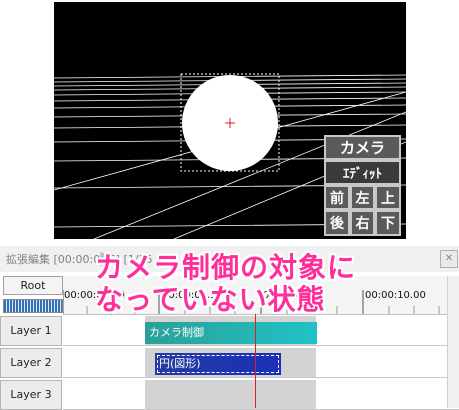  What do you see at coordinates (31, 363) in the screenshot?
I see `layer-2-header: Layer 2` at bounding box center [31, 363].